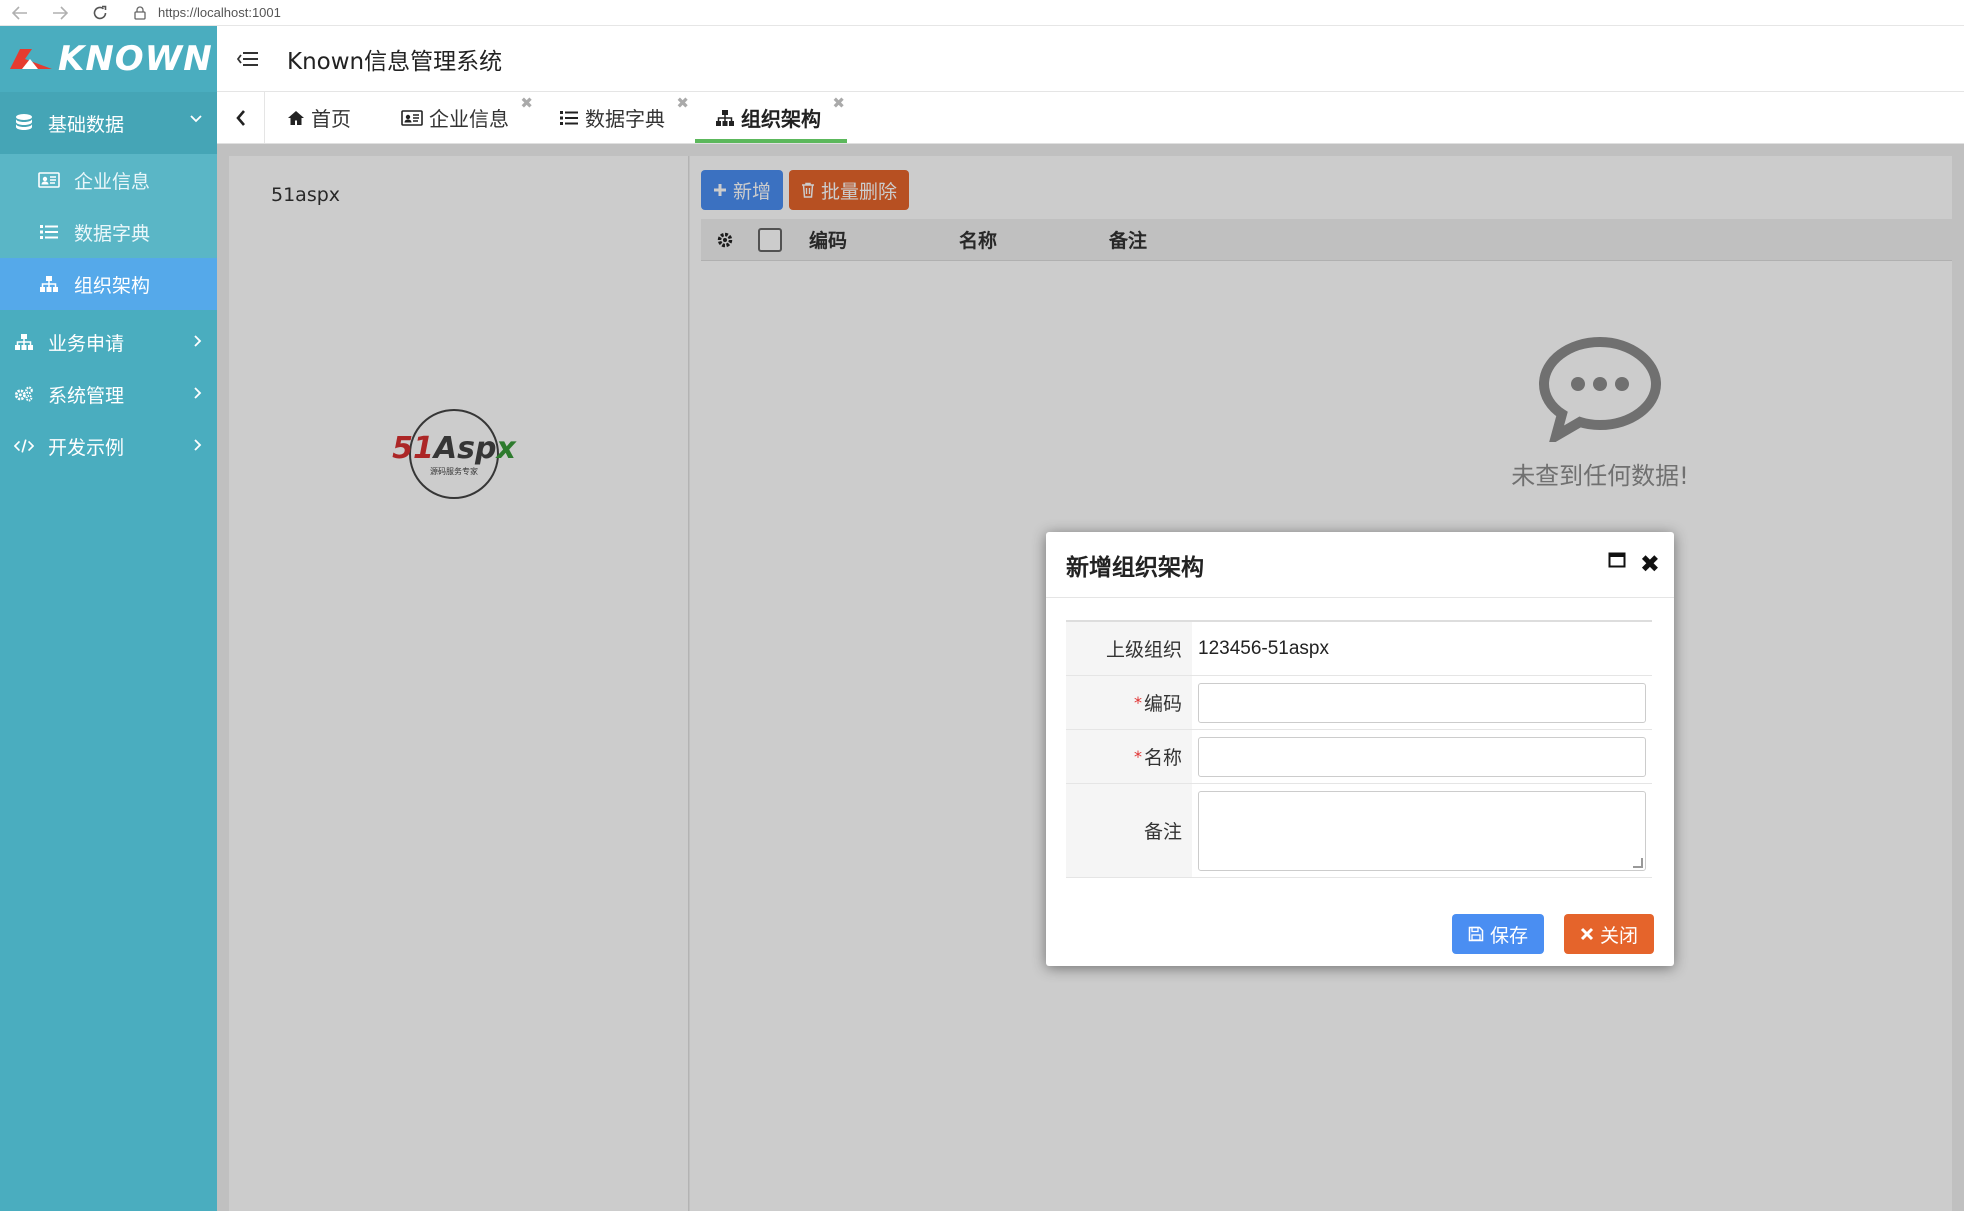 The image size is (1964, 1211). What do you see at coordinates (1090, 59) in the screenshot?
I see `top-header: Known信息管理系统` at bounding box center [1090, 59].